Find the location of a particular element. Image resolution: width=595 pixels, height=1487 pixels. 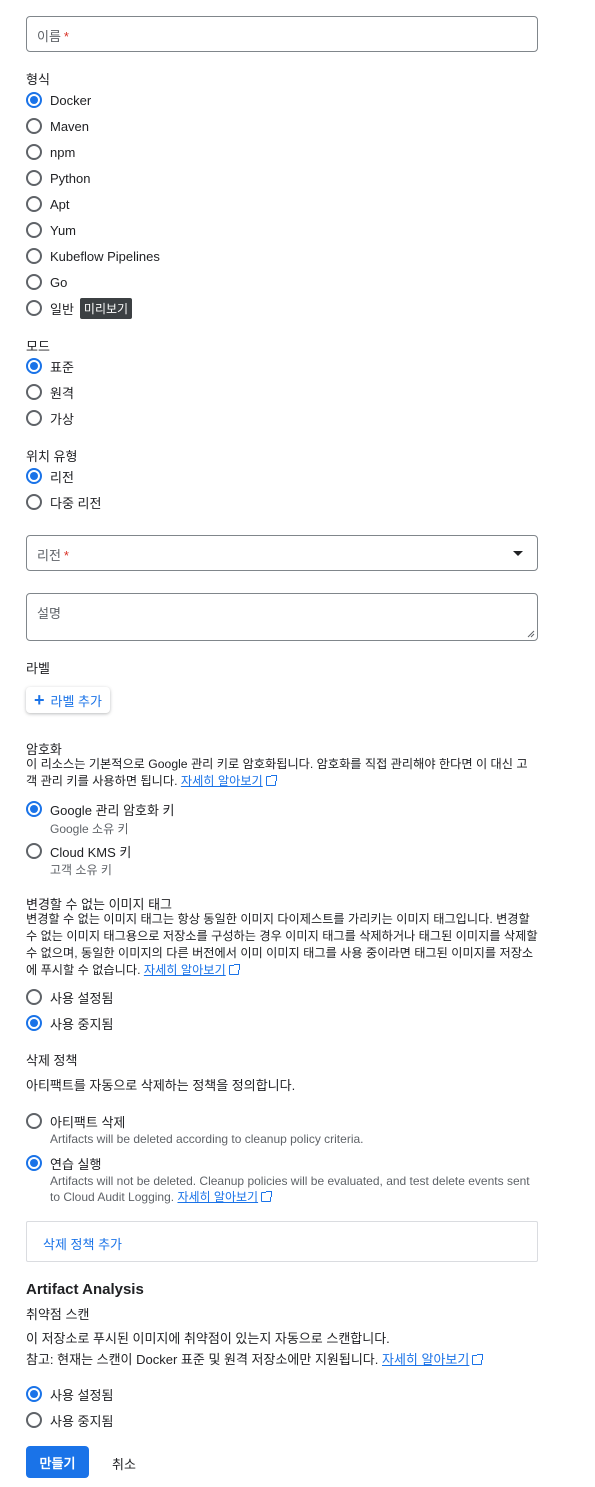

dropdown-arrow-icon is located at coordinates (518, 553).